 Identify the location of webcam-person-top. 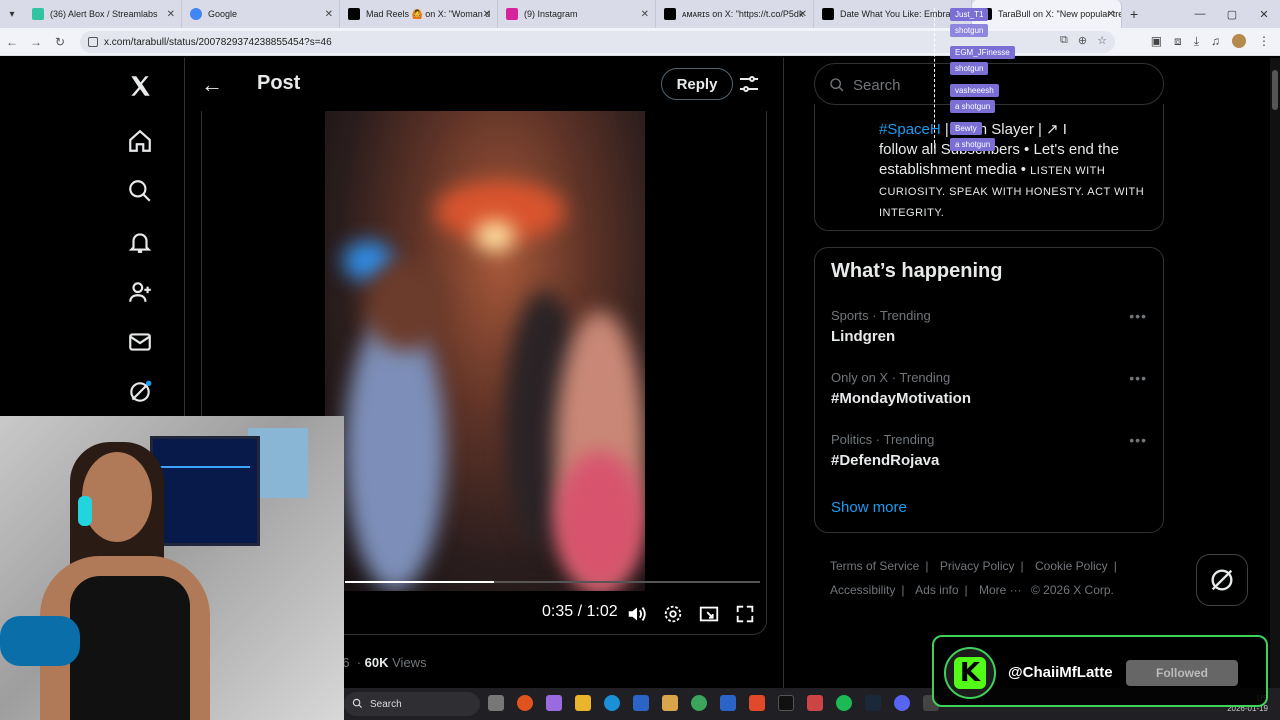
(130, 648).